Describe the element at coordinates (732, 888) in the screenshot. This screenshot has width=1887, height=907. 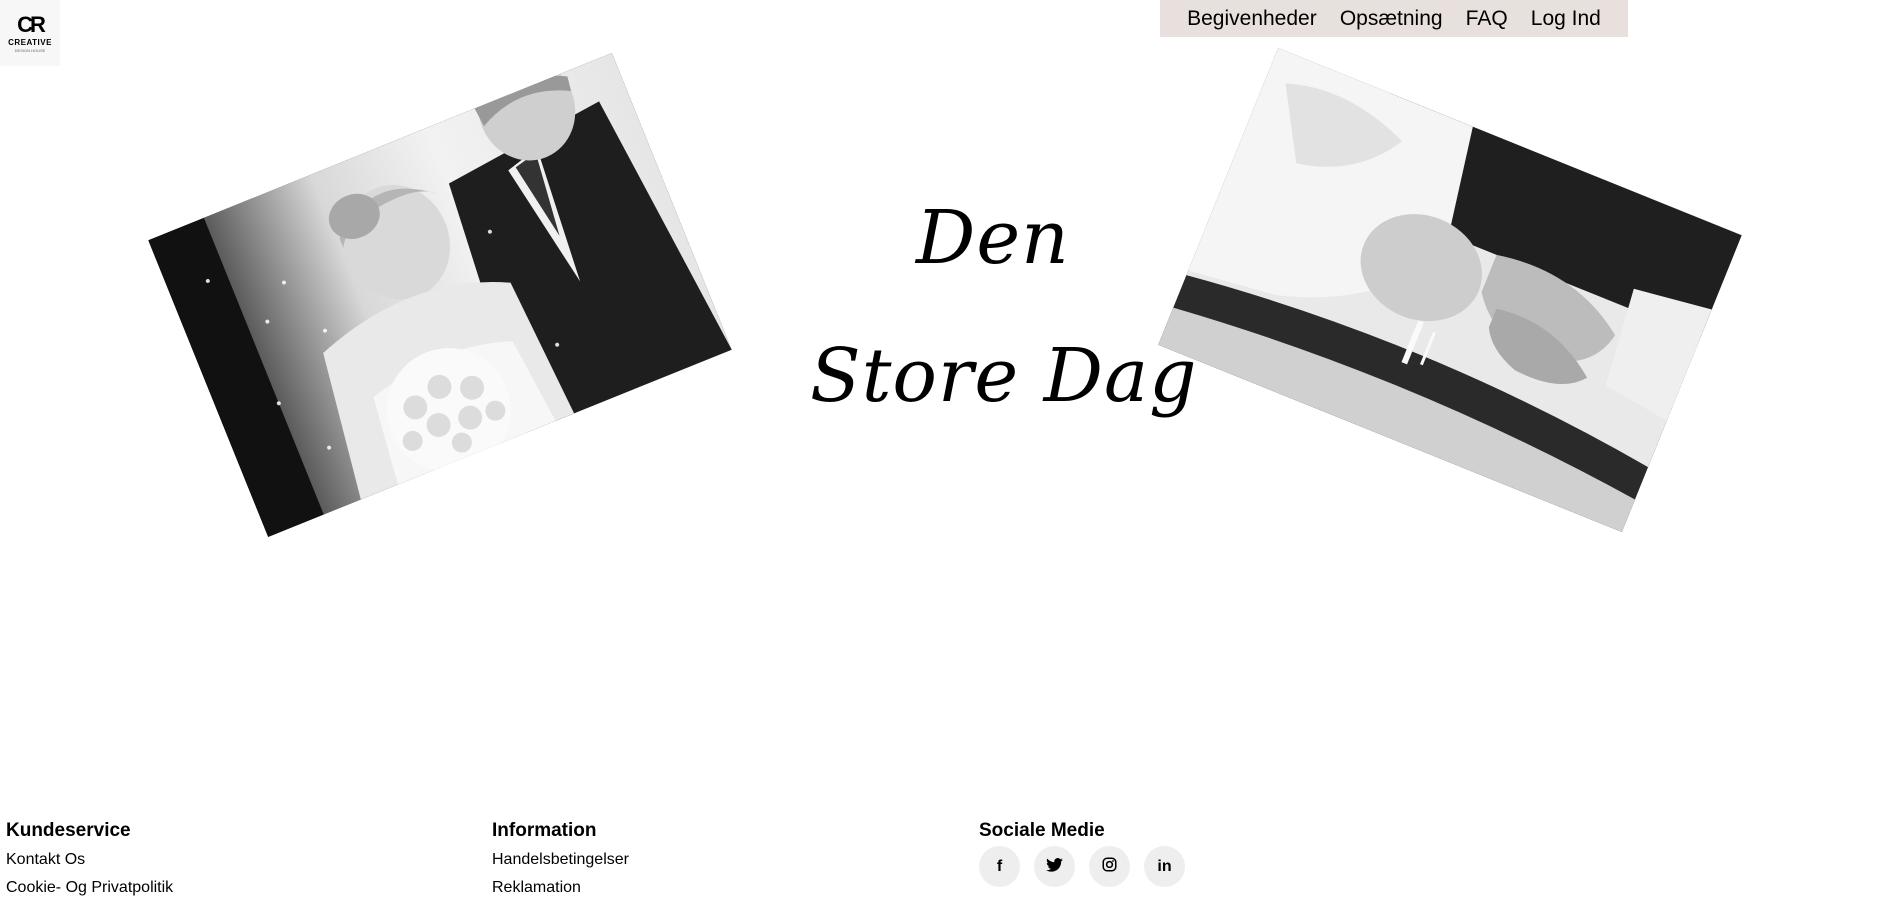
I see `footer-link-reklamation: Reklamation` at that location.